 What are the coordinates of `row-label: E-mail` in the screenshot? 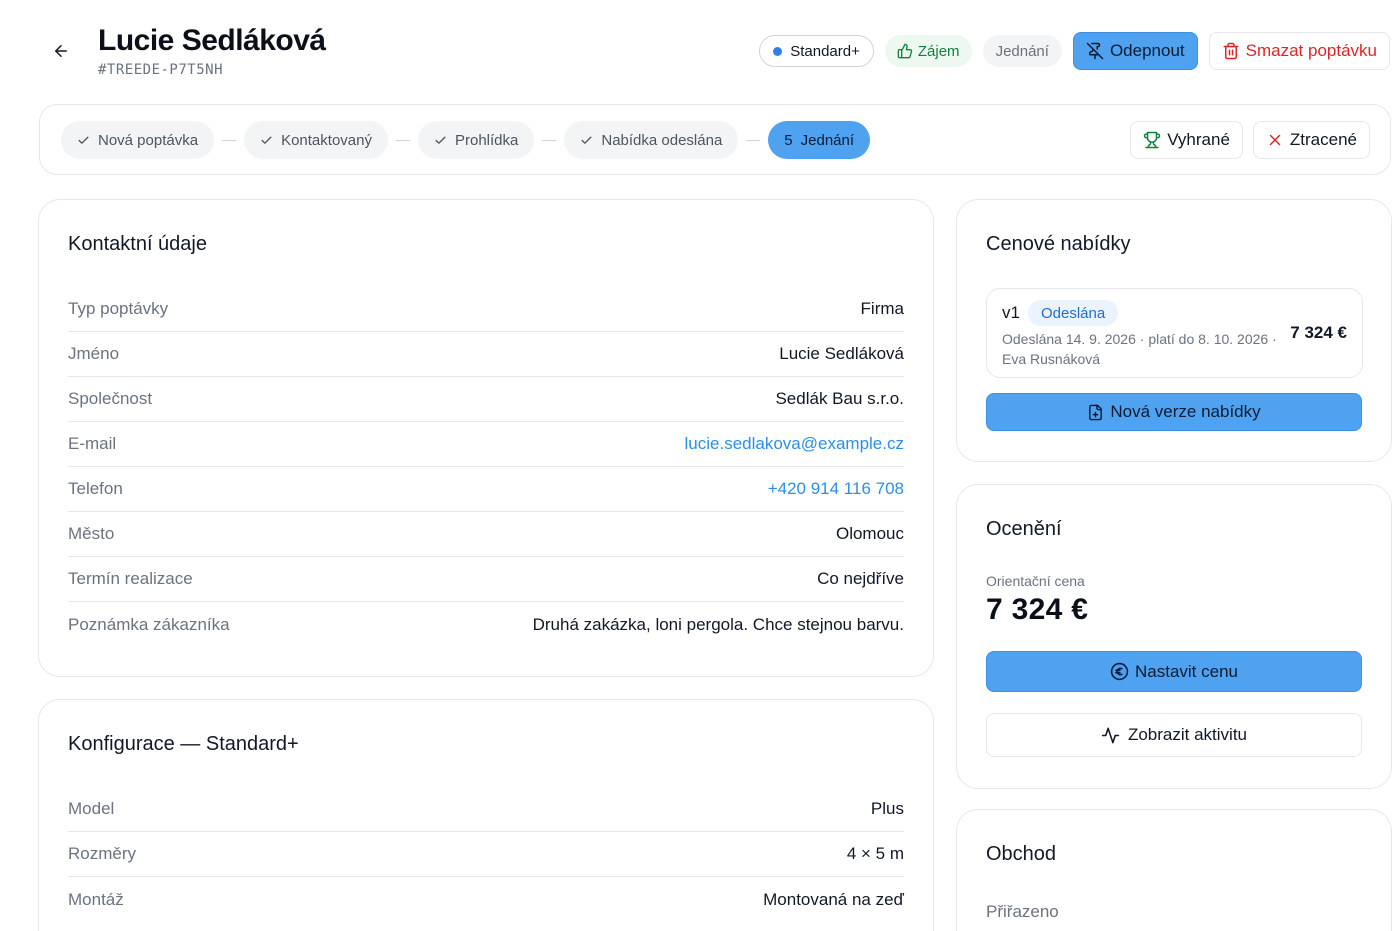 It's located at (92, 443).